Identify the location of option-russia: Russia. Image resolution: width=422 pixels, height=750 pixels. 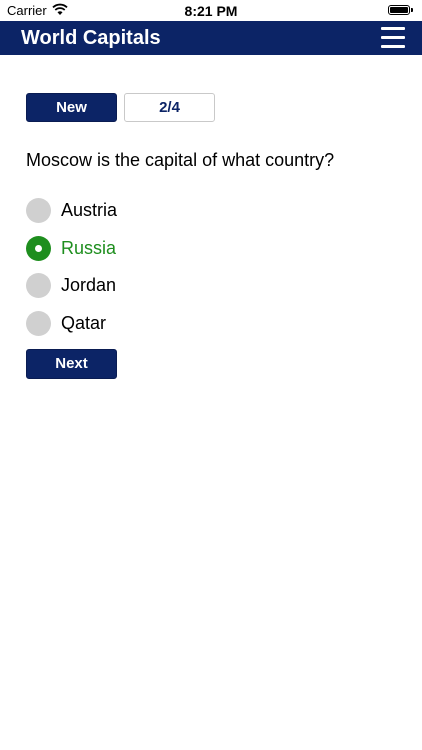
(176, 249).